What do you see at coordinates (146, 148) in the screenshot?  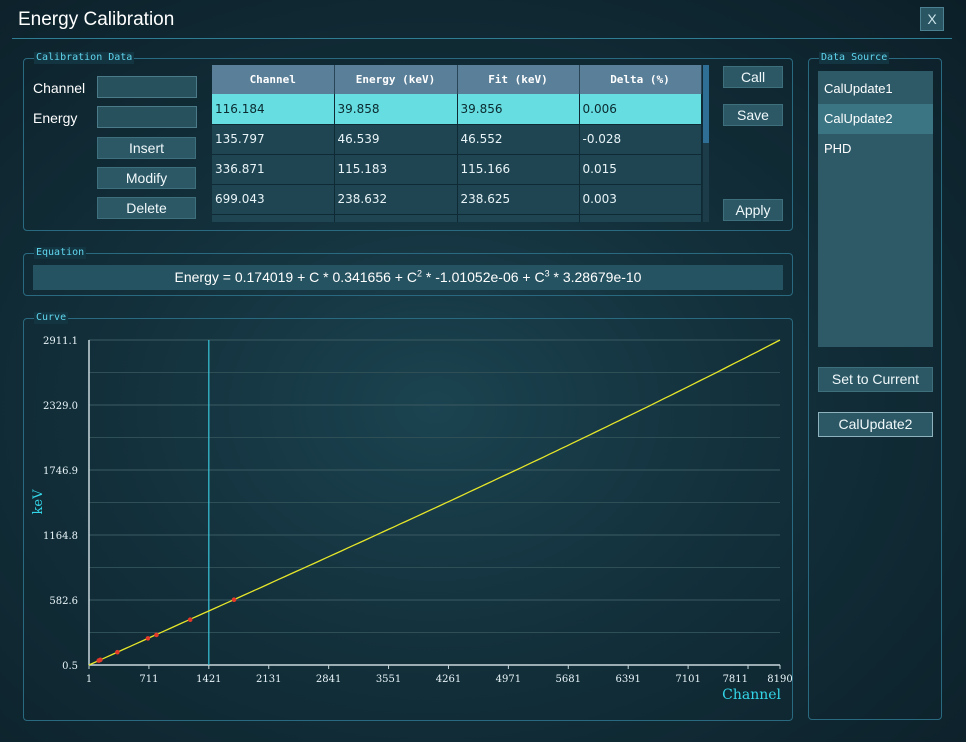 I see `insert-button: Insert` at bounding box center [146, 148].